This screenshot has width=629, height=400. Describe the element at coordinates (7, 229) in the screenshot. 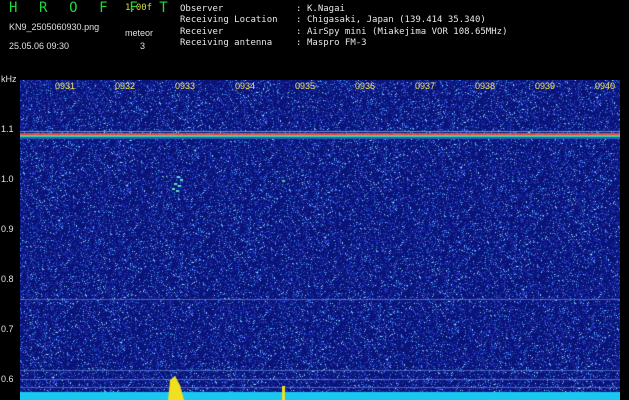

I see `y-tick-label: 0.9` at that location.